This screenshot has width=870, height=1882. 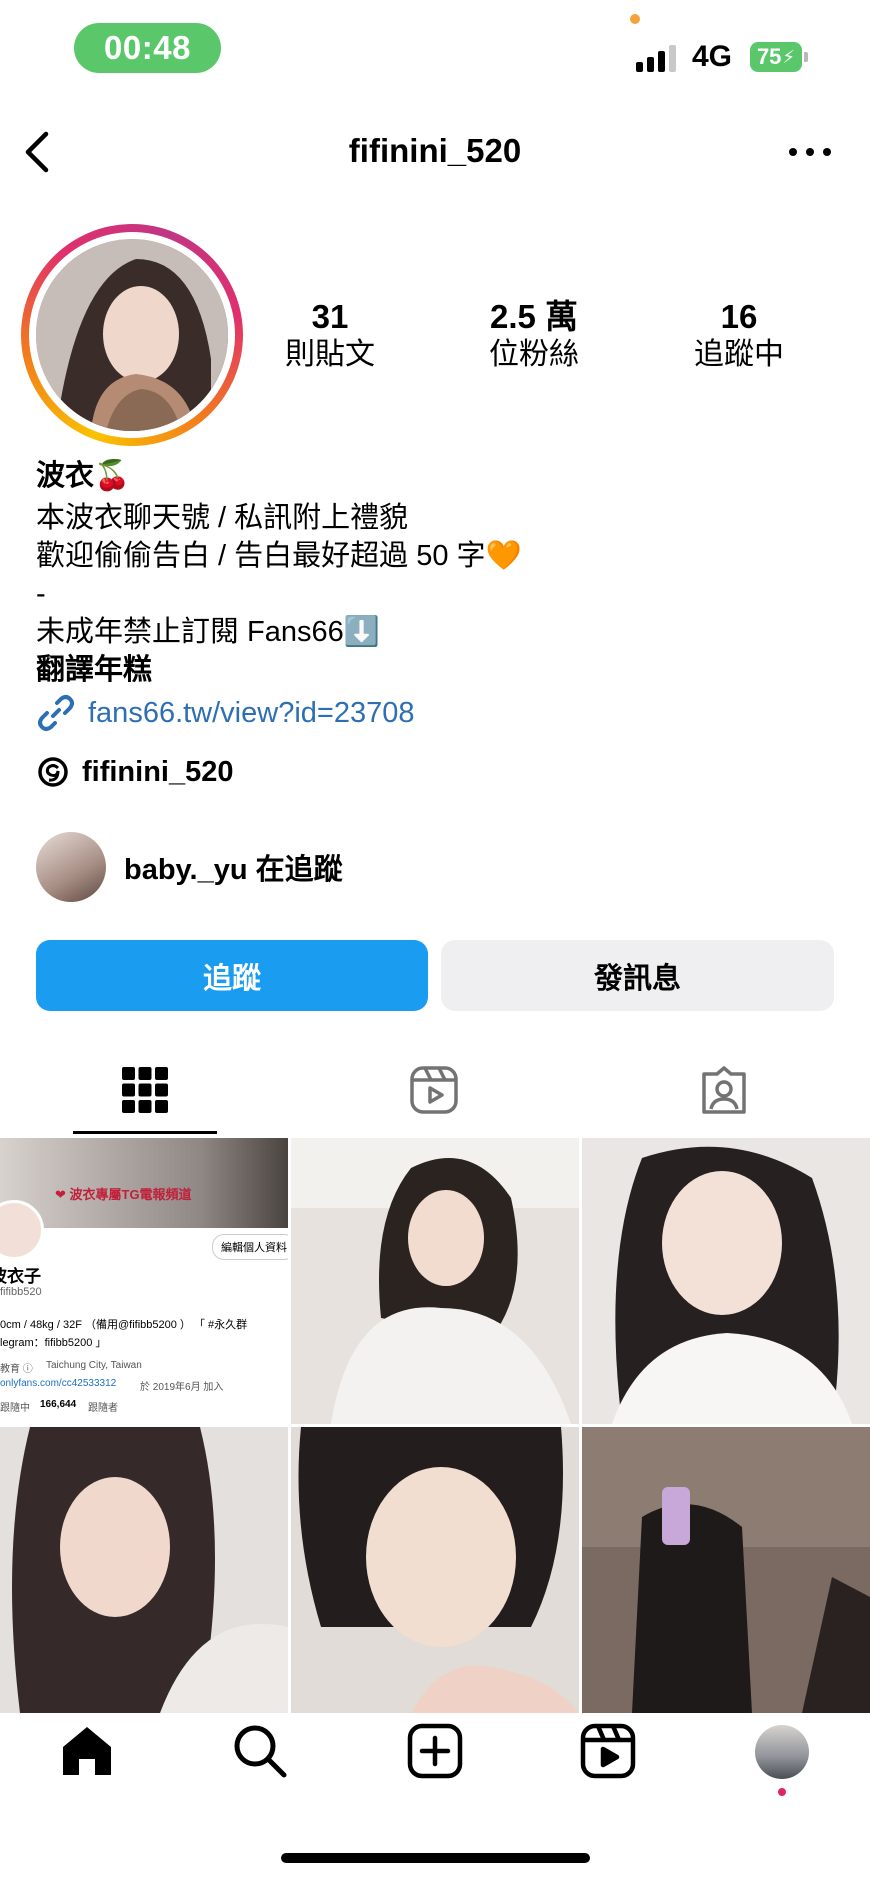 What do you see at coordinates (656, 58) in the screenshot?
I see `cellular-signal-icon` at bounding box center [656, 58].